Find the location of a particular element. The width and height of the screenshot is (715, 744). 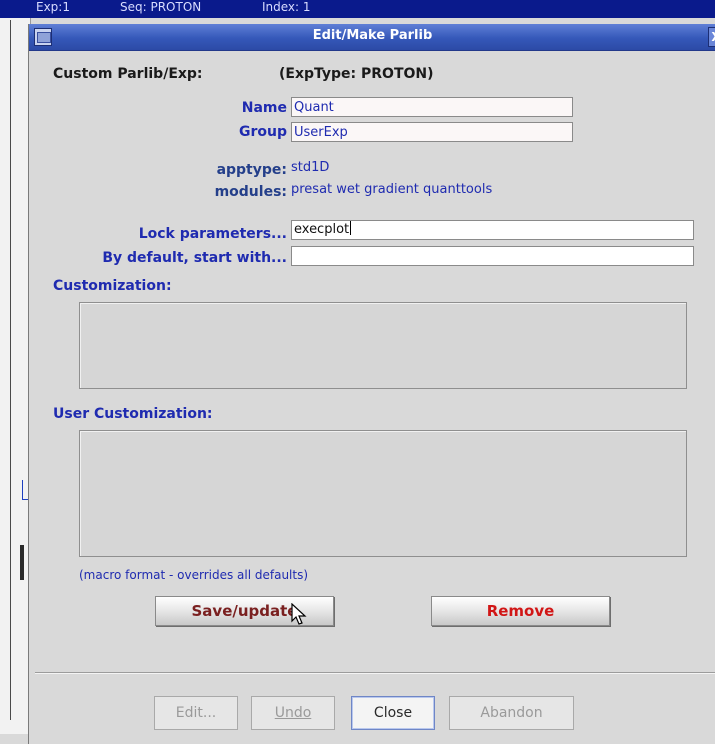

default-start-input is located at coordinates (492, 256).